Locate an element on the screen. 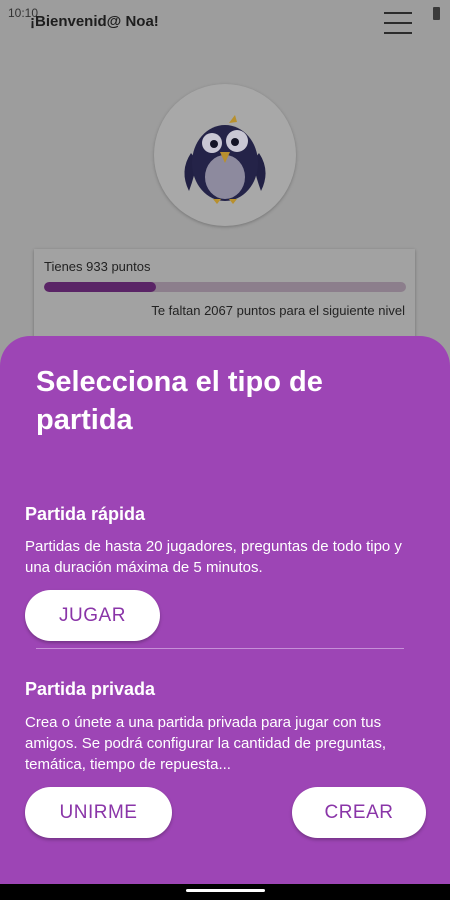 The image size is (450, 900). home-gesture-handle is located at coordinates (225, 890).